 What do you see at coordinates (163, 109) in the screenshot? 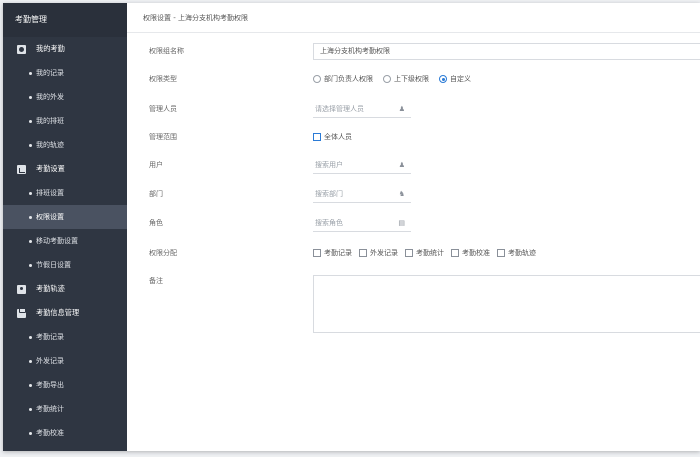
I see `manager-label: 管理人员` at bounding box center [163, 109].